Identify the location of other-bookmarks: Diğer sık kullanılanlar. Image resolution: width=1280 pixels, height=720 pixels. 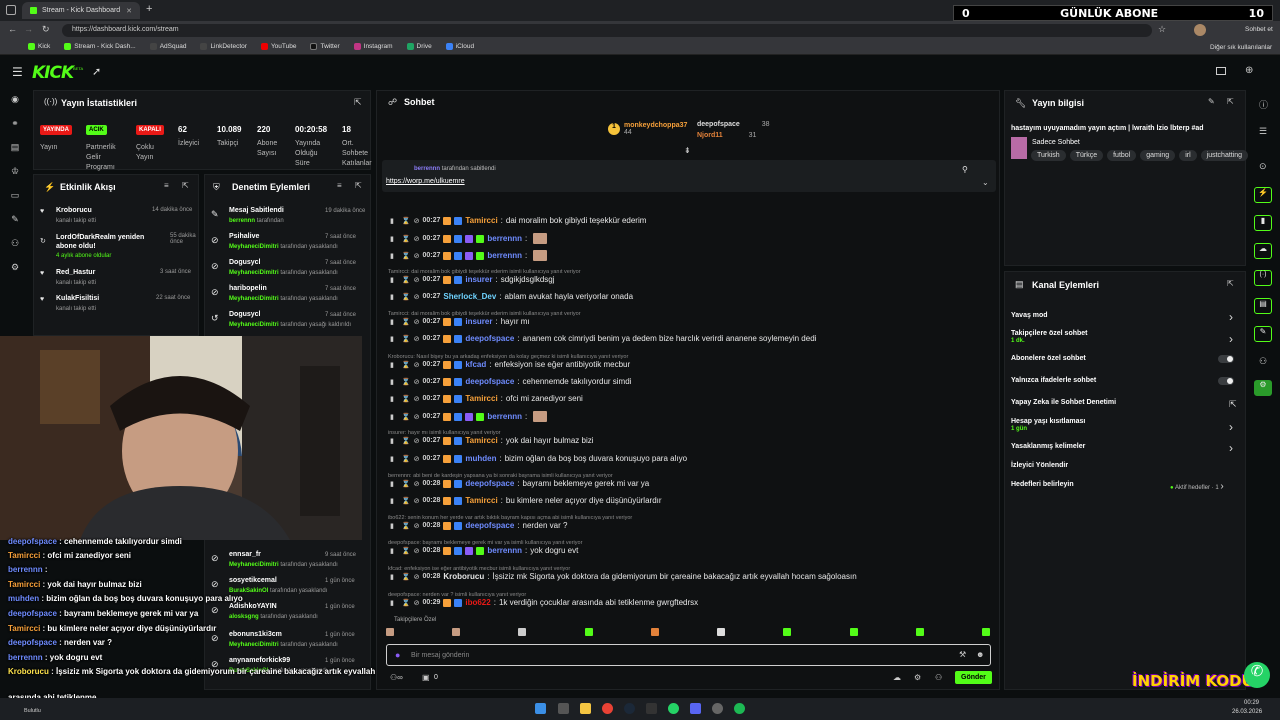
(1241, 47).